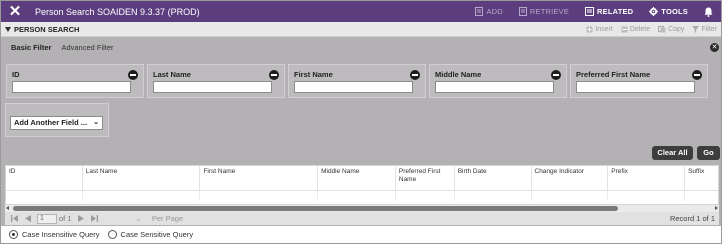 This screenshot has width=722, height=244. I want to click on previous-page-icon, so click(28, 219).